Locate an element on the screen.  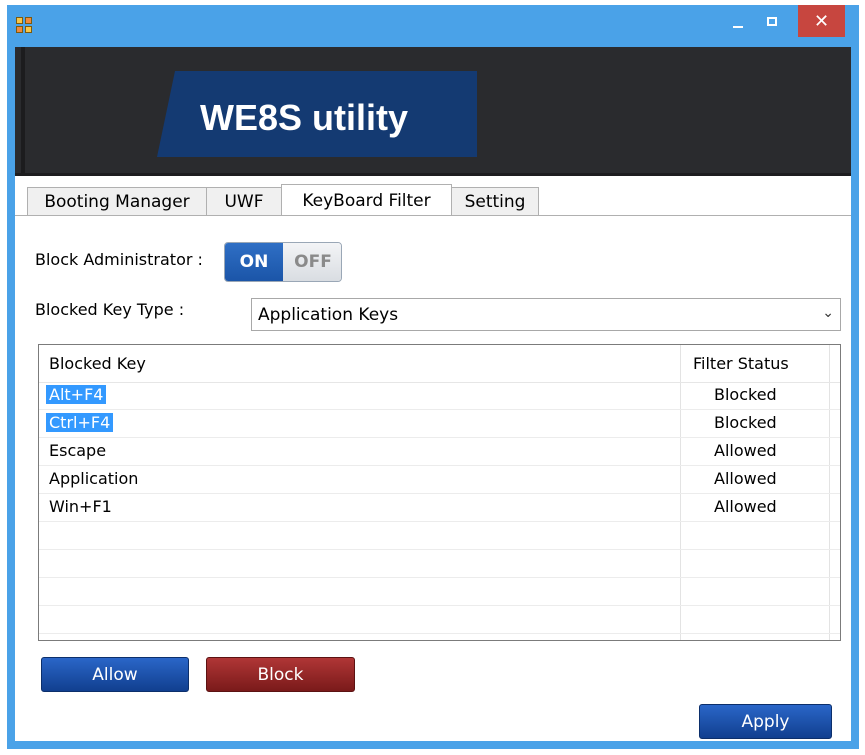
table-row: Escape Allowed is located at coordinates (439, 452).